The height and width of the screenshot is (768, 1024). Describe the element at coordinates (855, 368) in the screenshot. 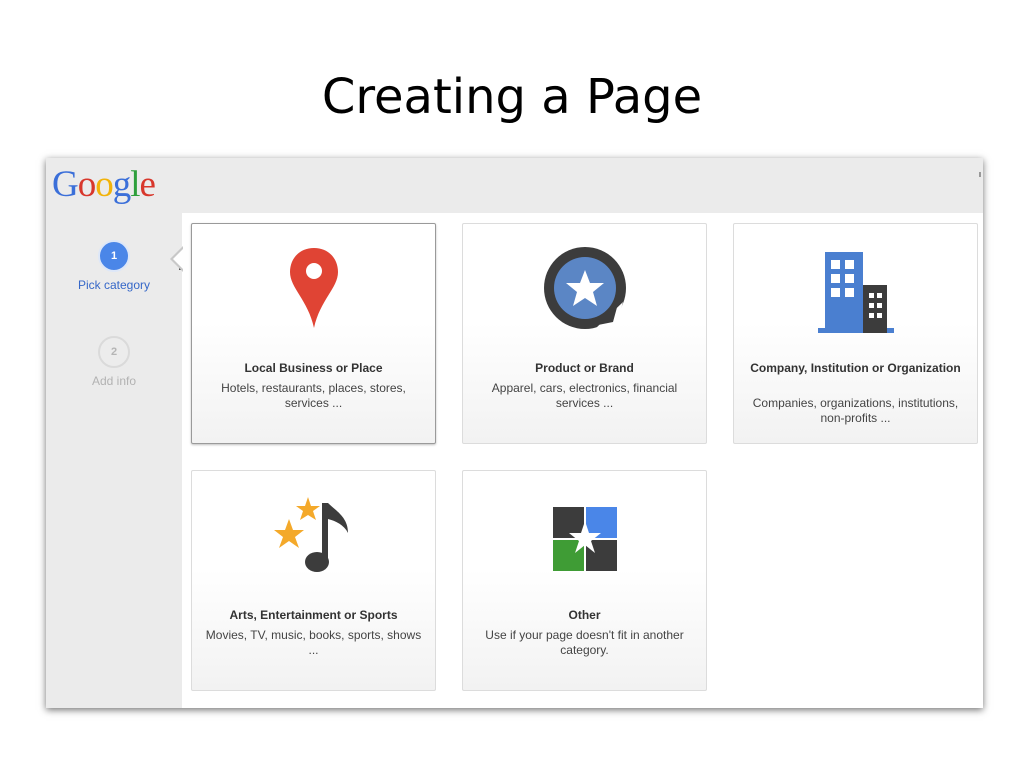

I see `card-title: Company, Institution or Organization` at that location.